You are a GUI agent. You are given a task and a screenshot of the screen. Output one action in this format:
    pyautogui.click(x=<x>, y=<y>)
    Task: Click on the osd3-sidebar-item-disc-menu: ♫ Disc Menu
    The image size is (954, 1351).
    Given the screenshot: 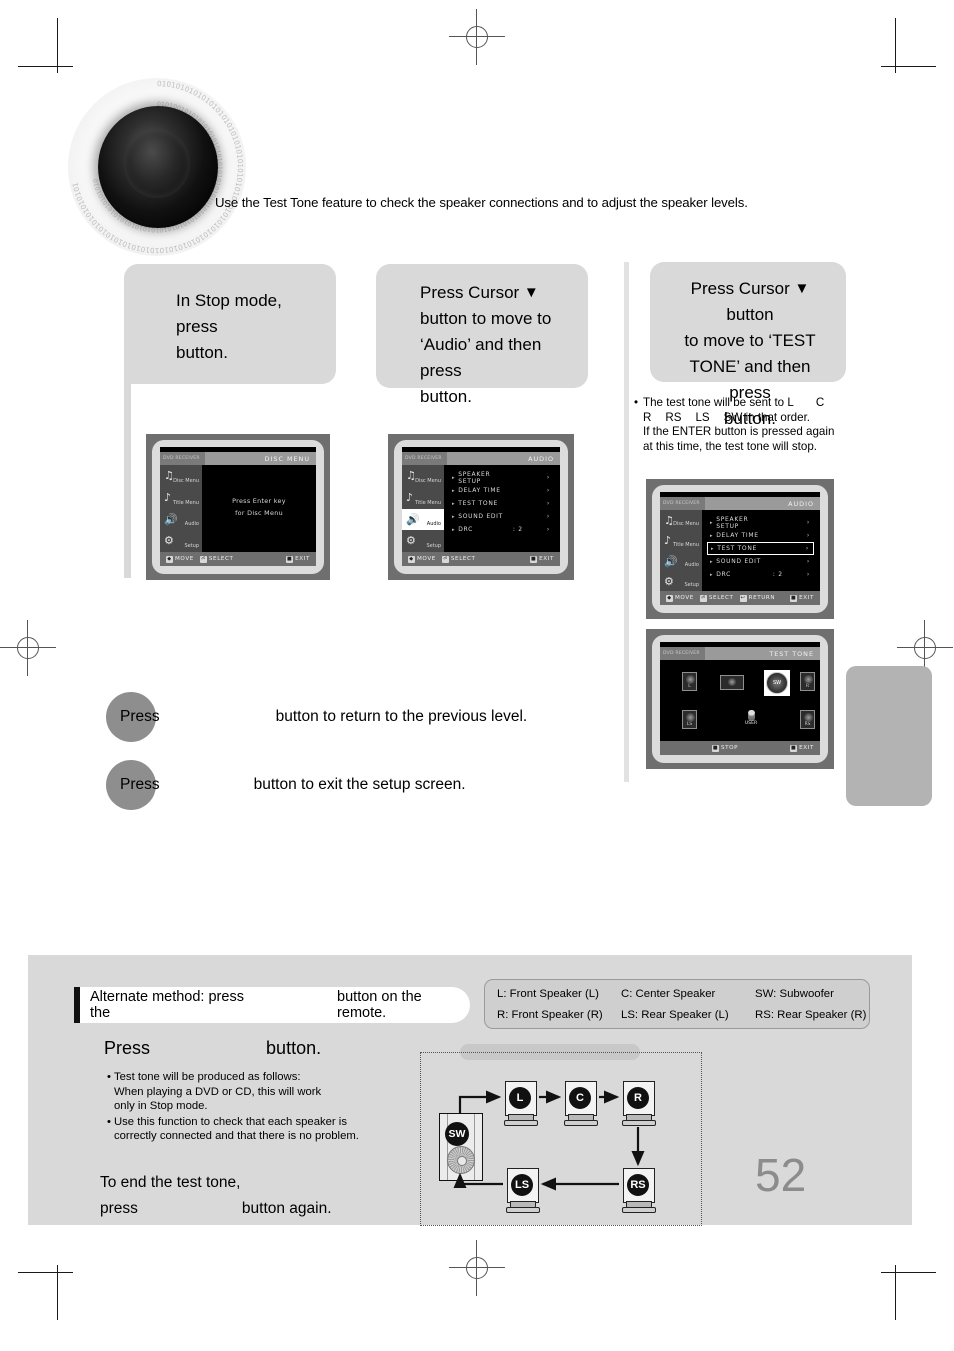 What is the action you would take?
    pyautogui.click(x=681, y=520)
    